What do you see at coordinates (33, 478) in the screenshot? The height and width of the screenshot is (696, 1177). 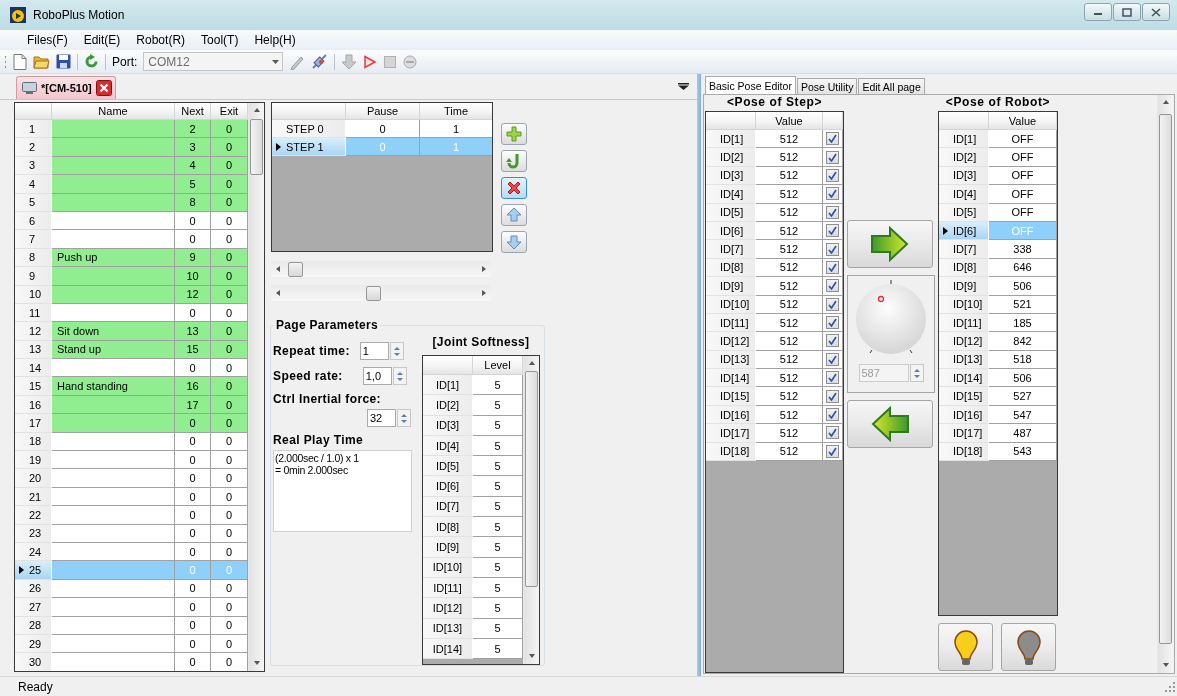 I see `row-header: 20` at bounding box center [33, 478].